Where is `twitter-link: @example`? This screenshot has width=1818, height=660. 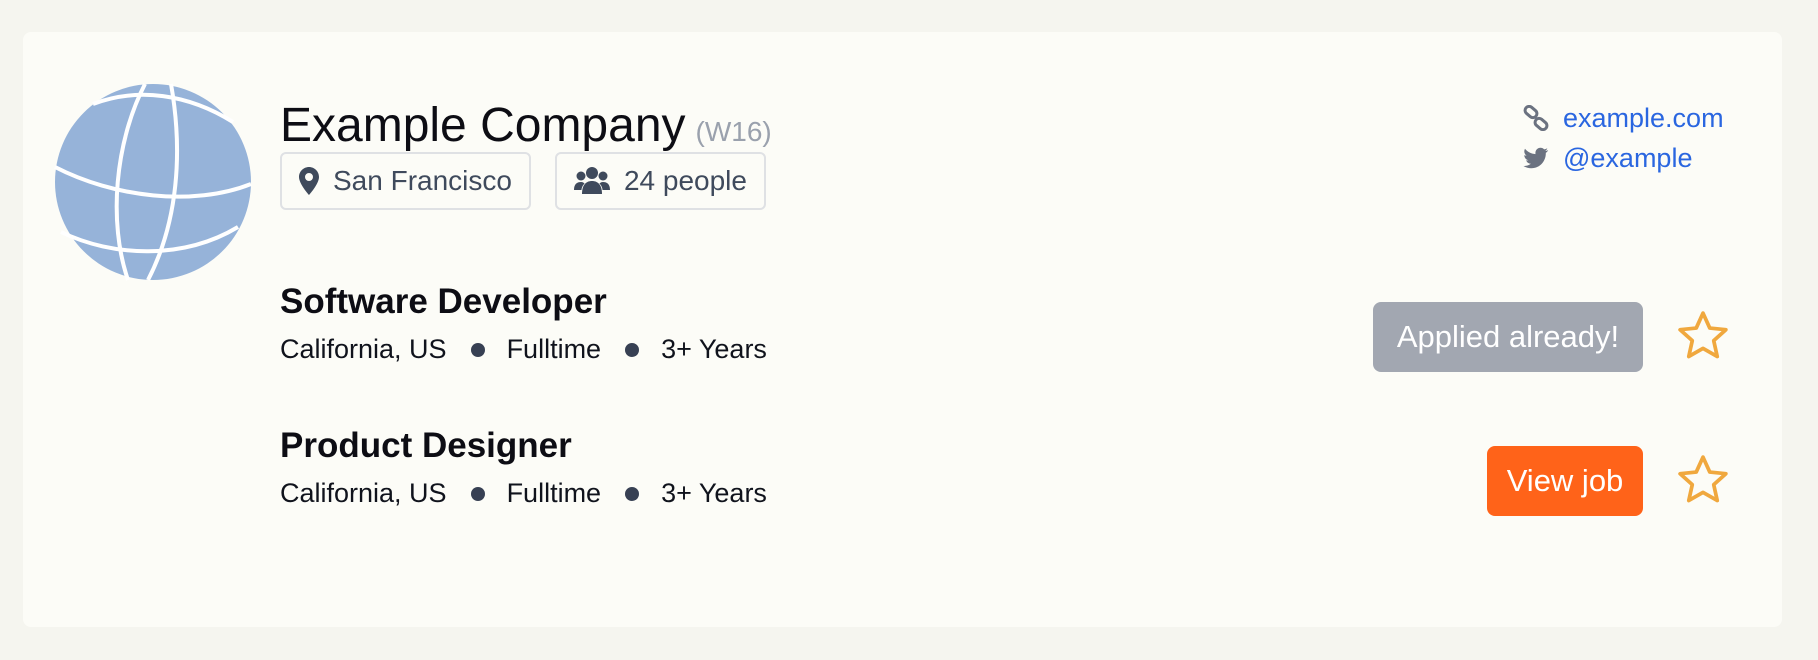 twitter-link: @example is located at coordinates (1627, 158).